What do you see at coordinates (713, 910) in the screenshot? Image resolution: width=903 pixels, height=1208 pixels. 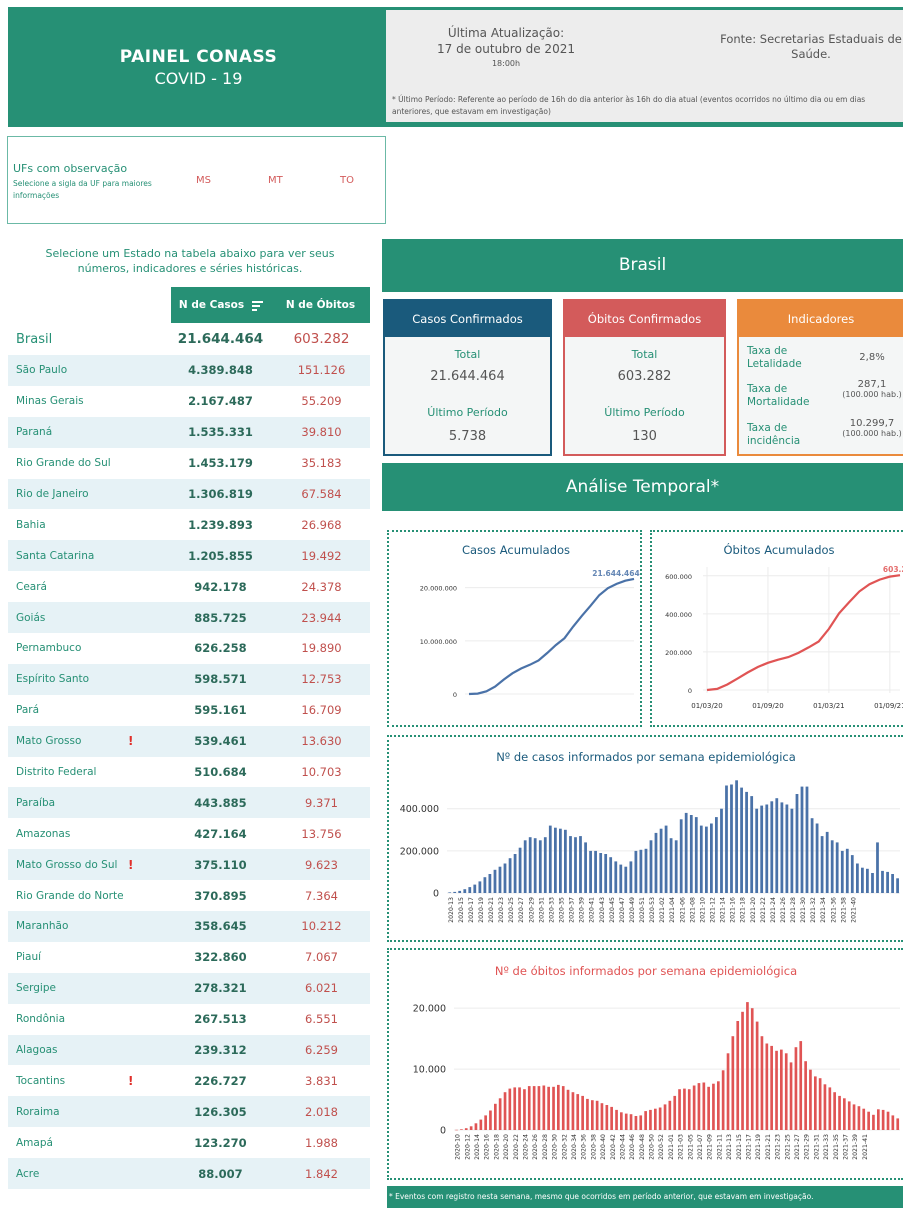 I see `x-tick-label: 2021-12` at bounding box center [713, 910].